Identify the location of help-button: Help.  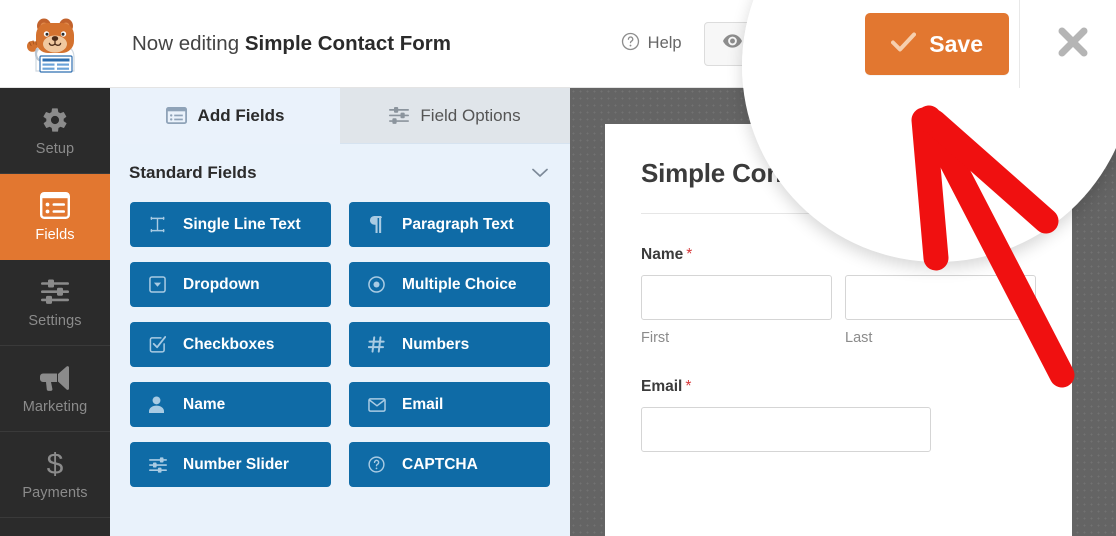
(651, 44).